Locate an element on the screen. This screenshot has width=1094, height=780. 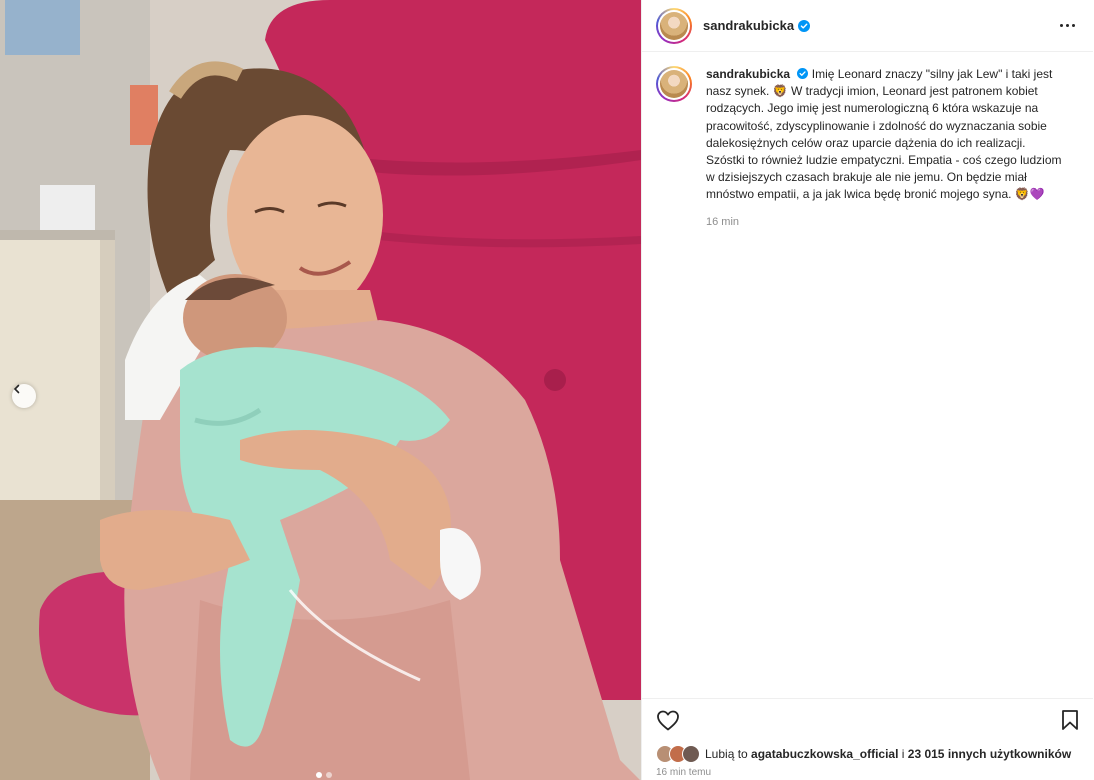
likes-prefix: Lubią to is located at coordinates (726, 754).